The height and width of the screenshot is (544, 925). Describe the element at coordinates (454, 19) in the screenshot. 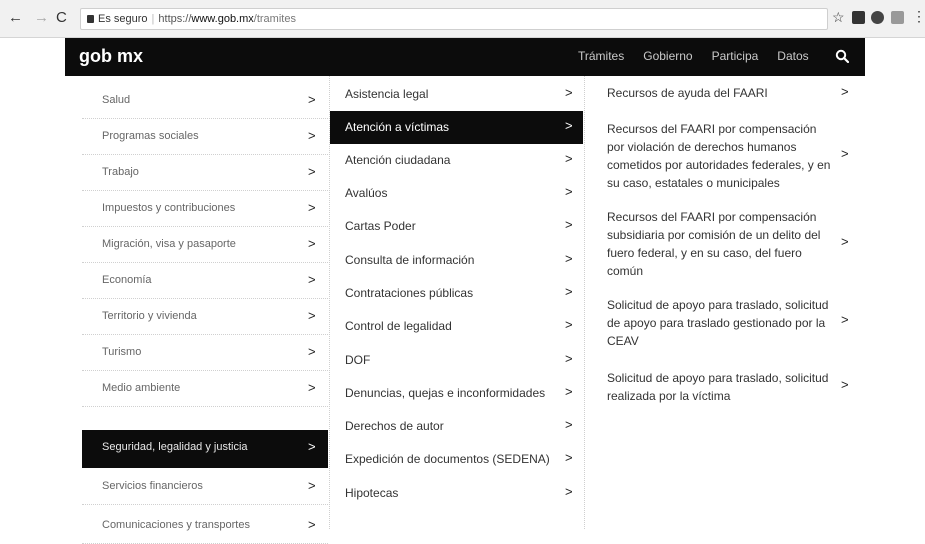

I see `address-bar: Es seguro | https://www.gob.mx/tramites` at that location.